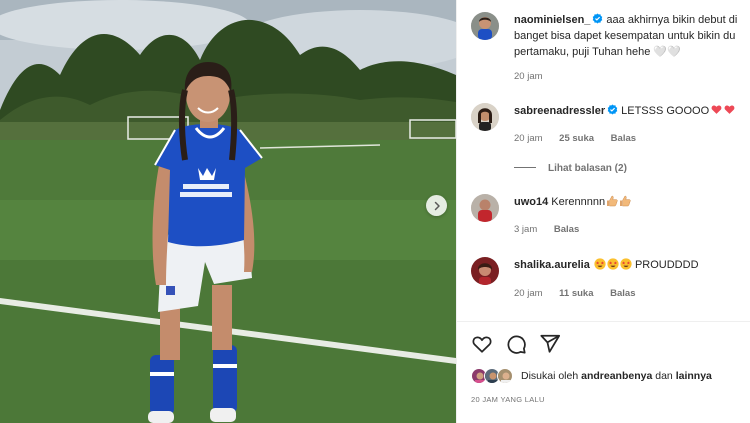  I want to click on section-divider, so click(603, 321).